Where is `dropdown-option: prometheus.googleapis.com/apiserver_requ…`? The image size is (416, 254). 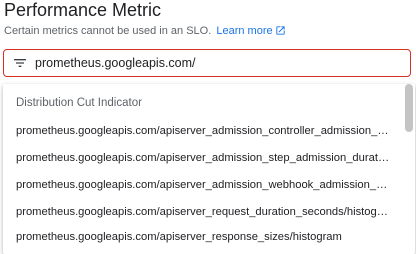
dropdown-option: prometheus.googleapis.com/apiserver_requ… is located at coordinates (203, 212).